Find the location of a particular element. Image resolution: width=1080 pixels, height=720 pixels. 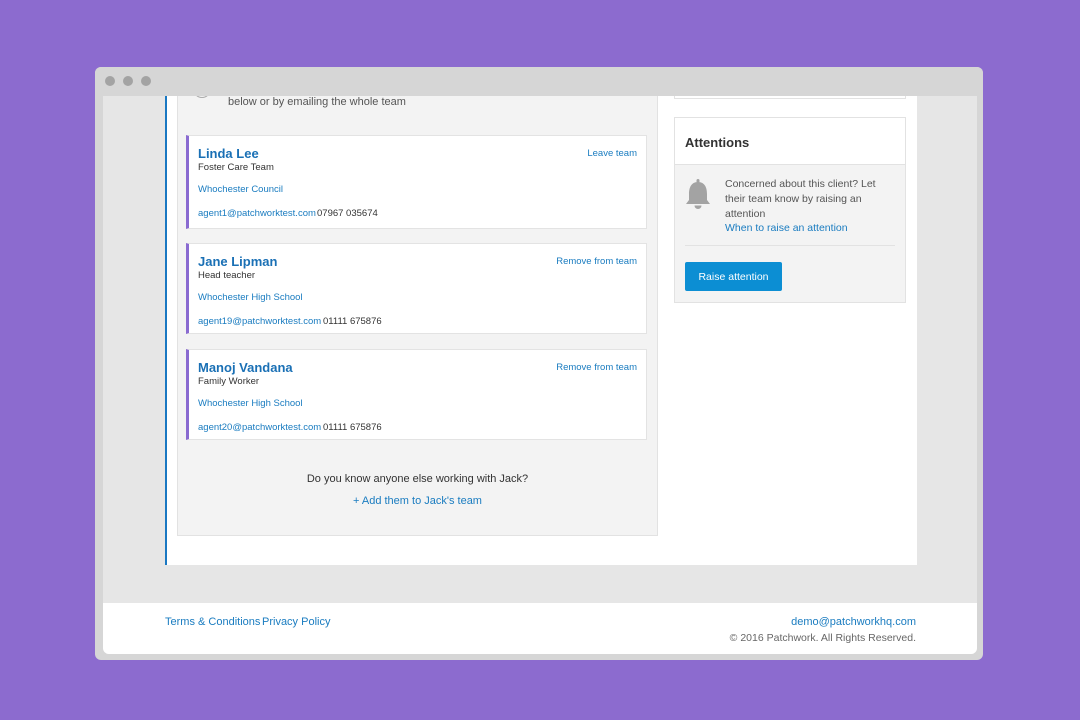

team-intro-text: below or by emailing the whole team is located at coordinates (317, 102).